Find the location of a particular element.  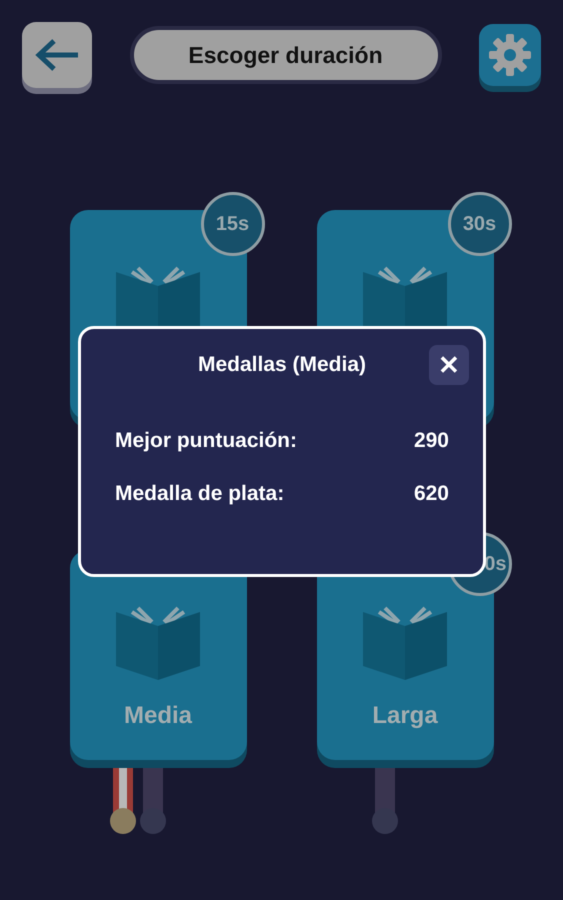

stopwatch-badge: 15s is located at coordinates (232, 224).